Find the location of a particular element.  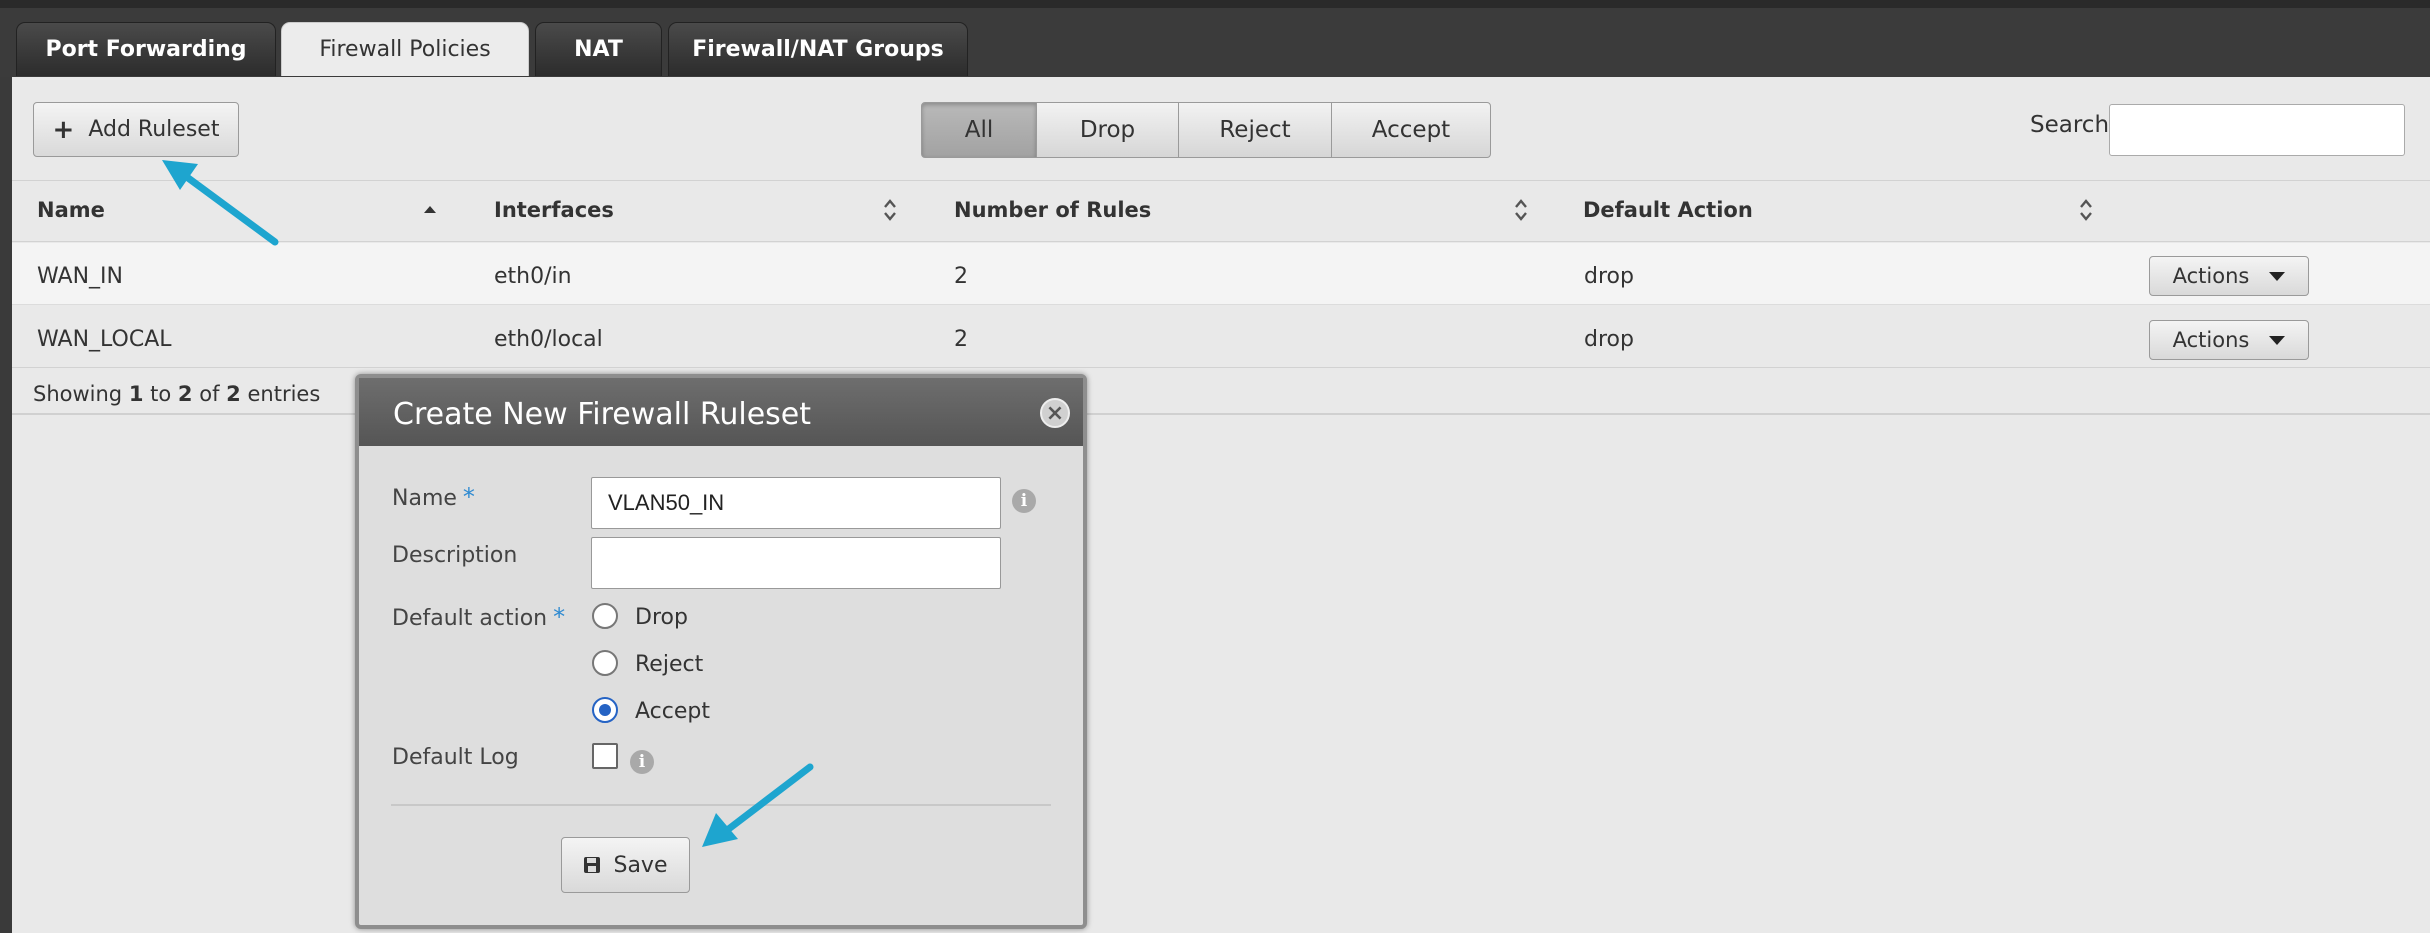

tab-label: Port Forwarding is located at coordinates (146, 49).